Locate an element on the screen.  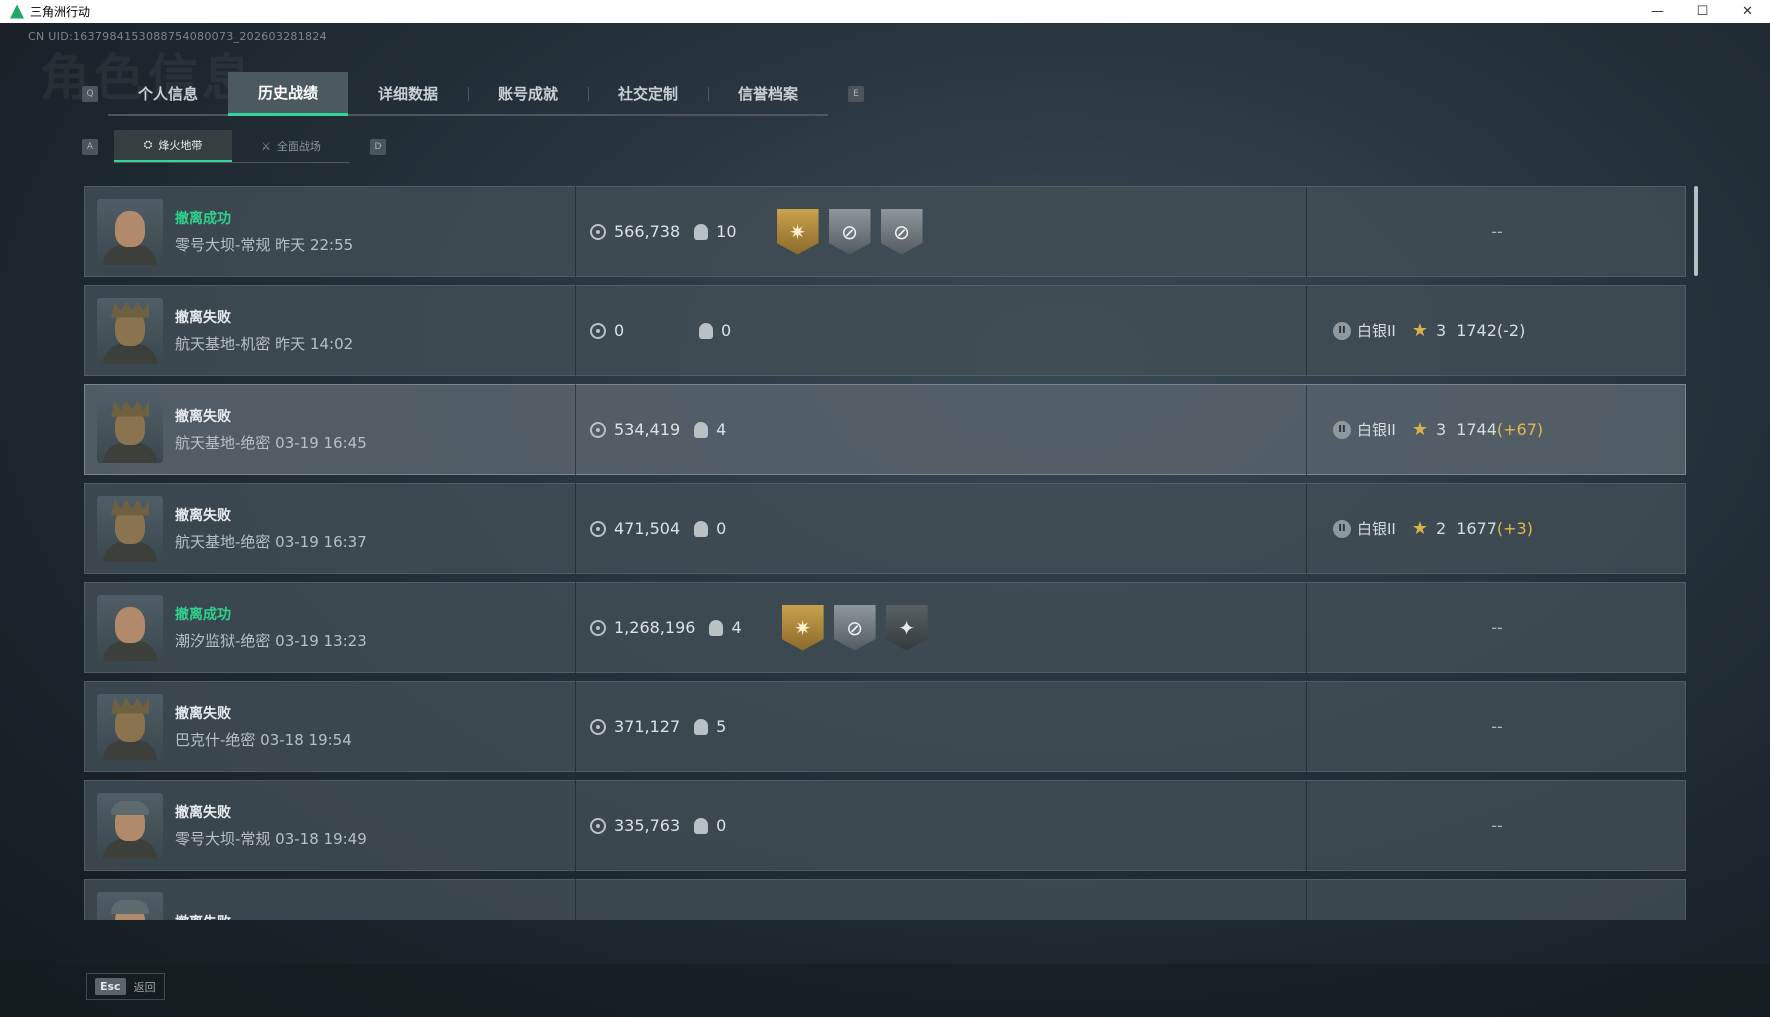
record-info: 撤离失败航天基地-绝密 03-19 16:37 is located at coordinates (375, 528).